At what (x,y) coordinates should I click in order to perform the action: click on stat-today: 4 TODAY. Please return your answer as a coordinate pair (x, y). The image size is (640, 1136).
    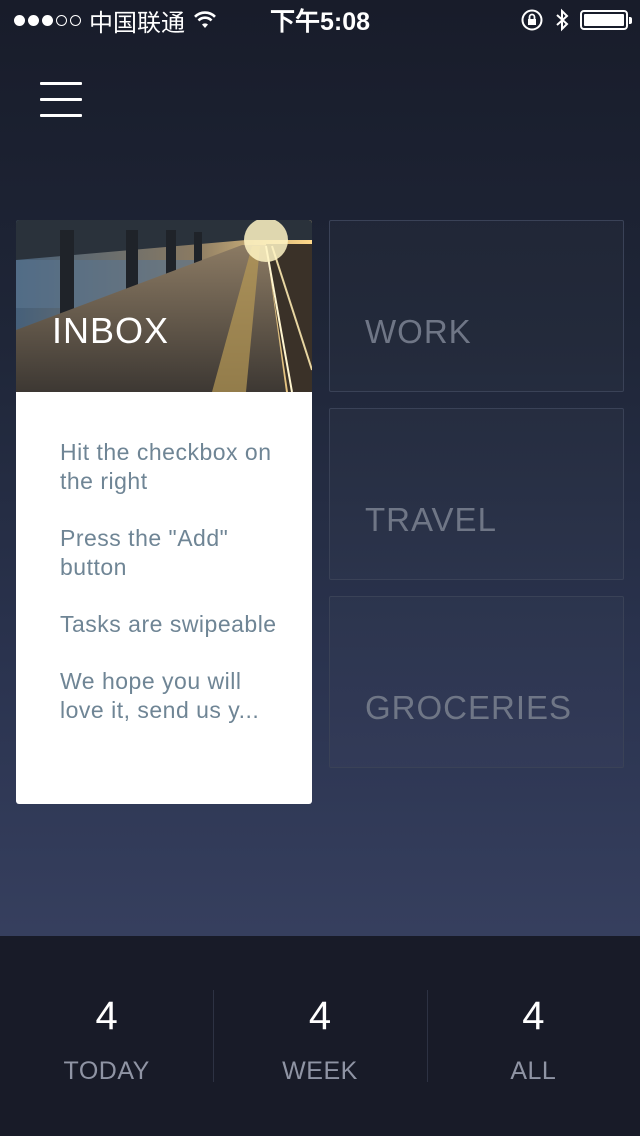
    Looking at the image, I should click on (106, 1036).